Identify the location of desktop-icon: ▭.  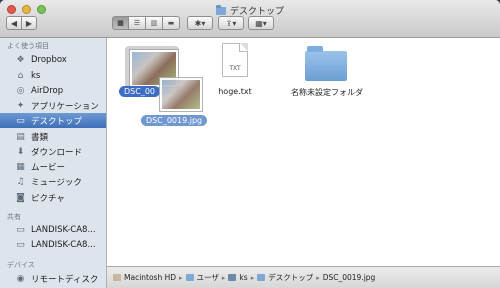
(20, 120).